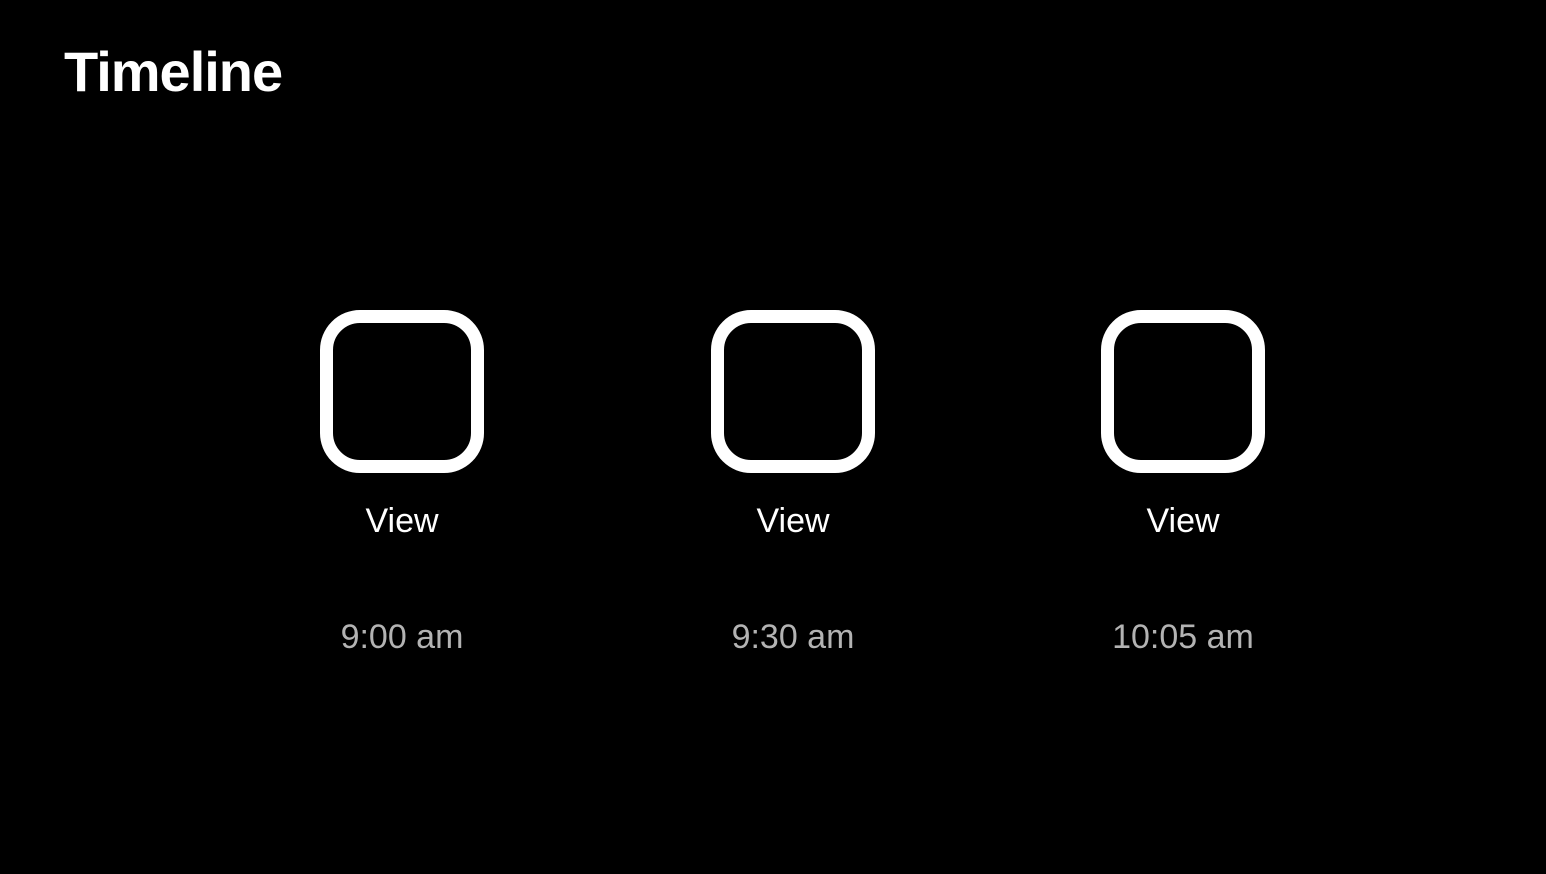 This screenshot has width=1546, height=874. What do you see at coordinates (793, 637) in the screenshot?
I see `time-label: 9:30 am` at bounding box center [793, 637].